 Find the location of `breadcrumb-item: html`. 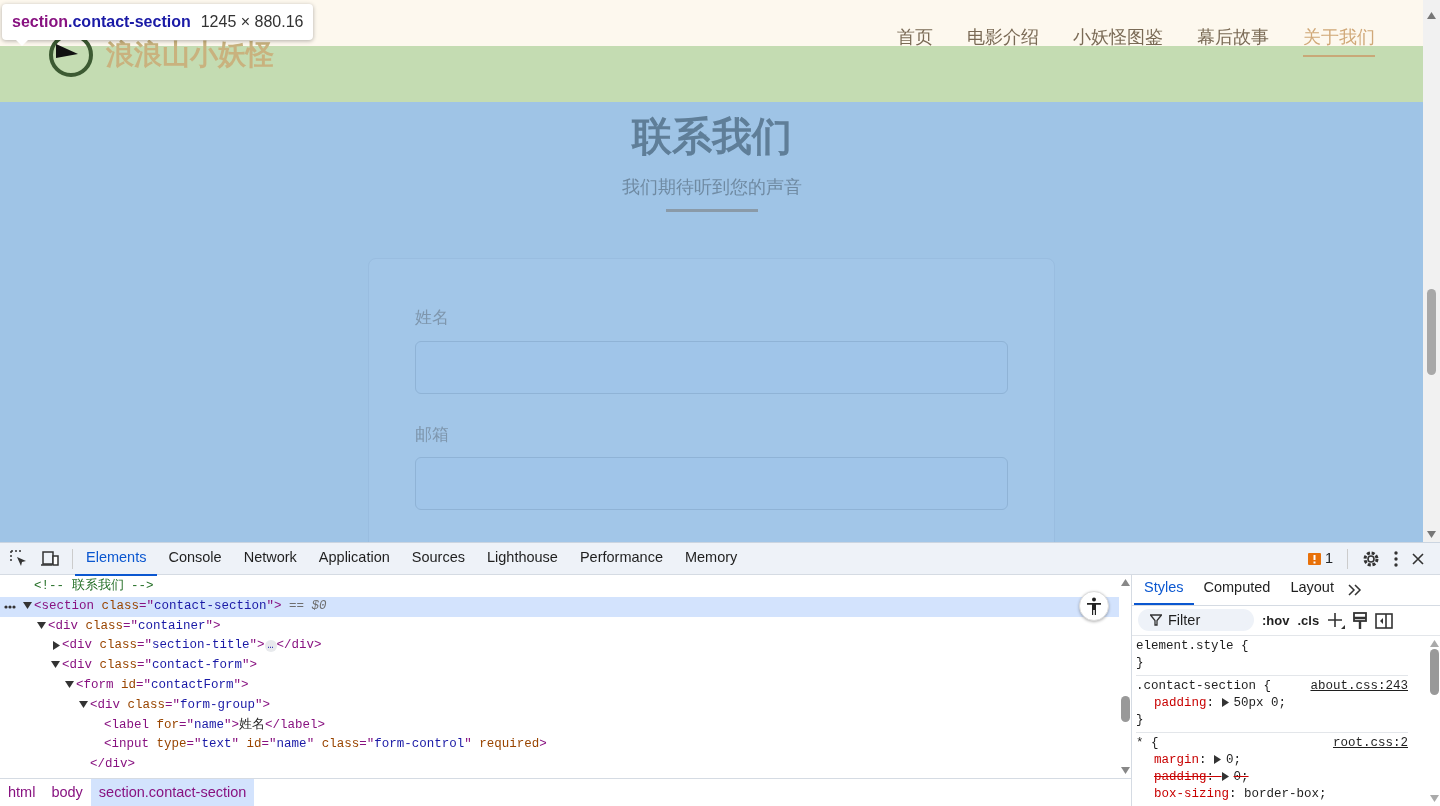

breadcrumb-item: html is located at coordinates (22, 792).